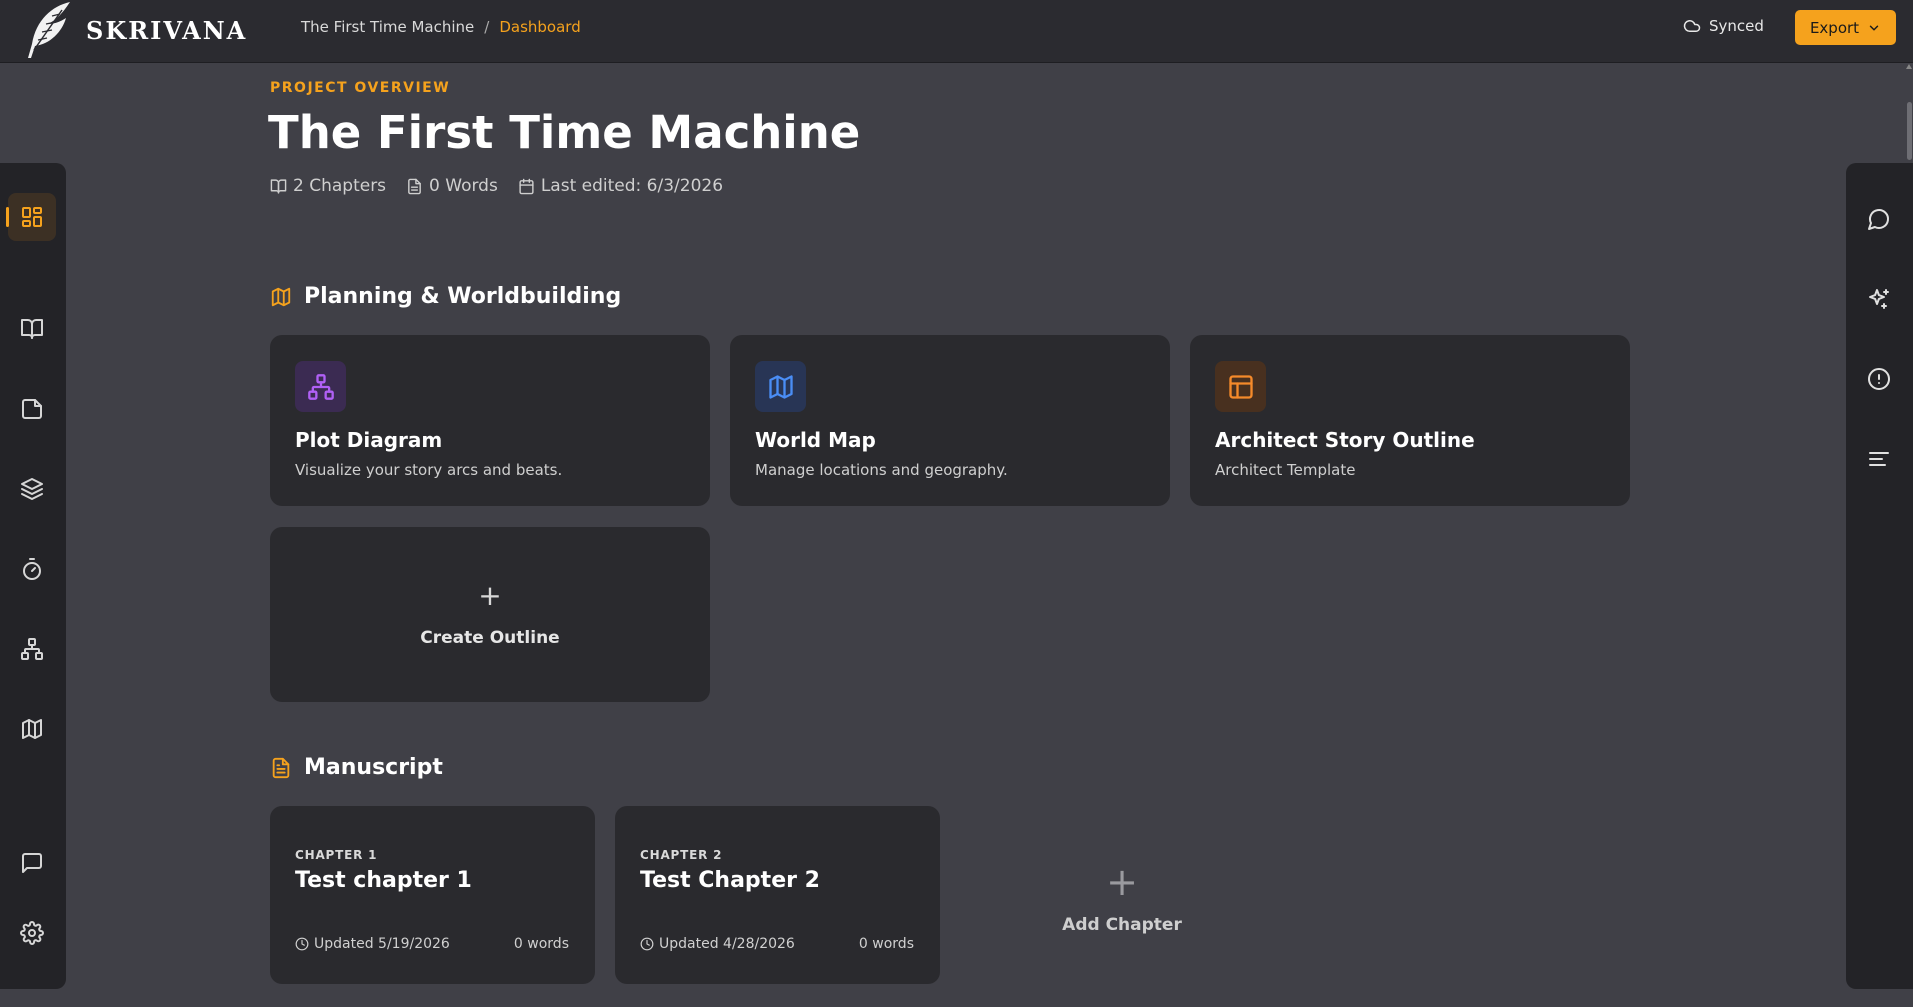 This screenshot has width=1913, height=1007. I want to click on chapter-updated: Updated 4/28/2026, so click(717, 944).